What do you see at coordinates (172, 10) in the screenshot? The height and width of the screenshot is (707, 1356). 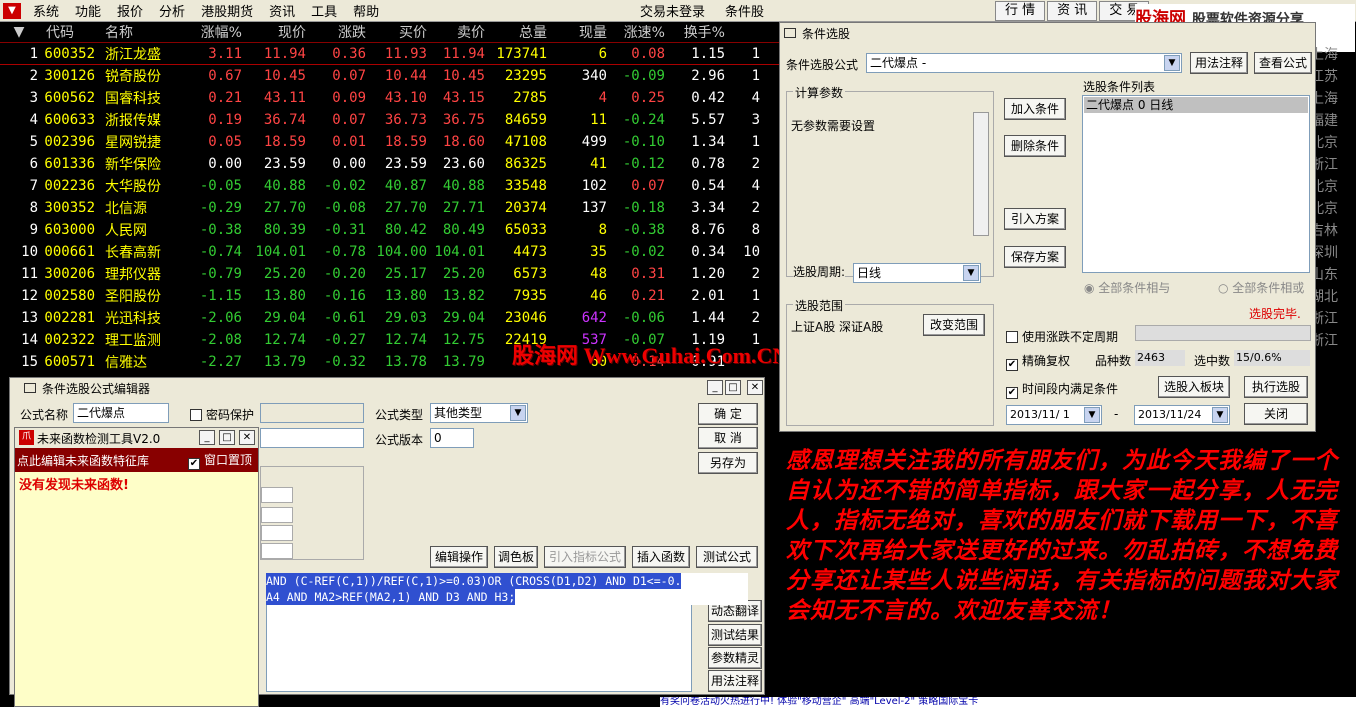 I see `menu-analysis: 分析` at bounding box center [172, 10].